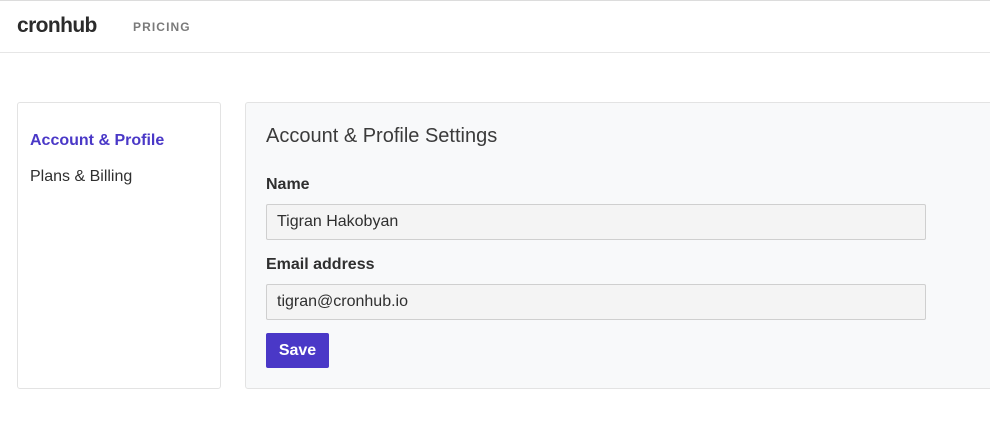  Describe the element at coordinates (320, 264) in the screenshot. I see `email-label: Email address` at that location.